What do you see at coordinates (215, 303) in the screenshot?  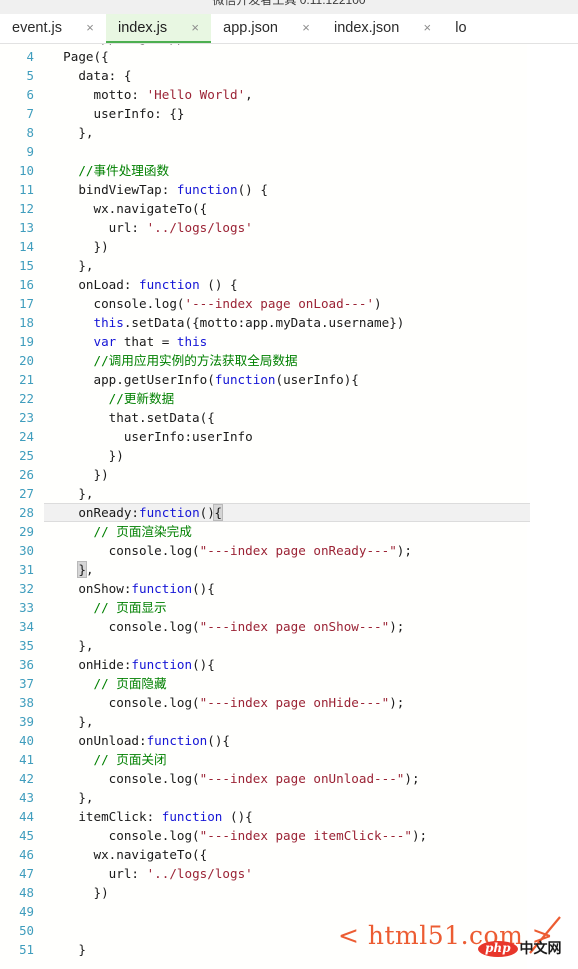 I see `line-code: console.log('---index page onLoad---')` at bounding box center [215, 303].